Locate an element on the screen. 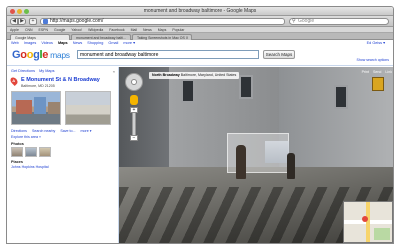  street-view-thumbnail is located at coordinates (36, 108).